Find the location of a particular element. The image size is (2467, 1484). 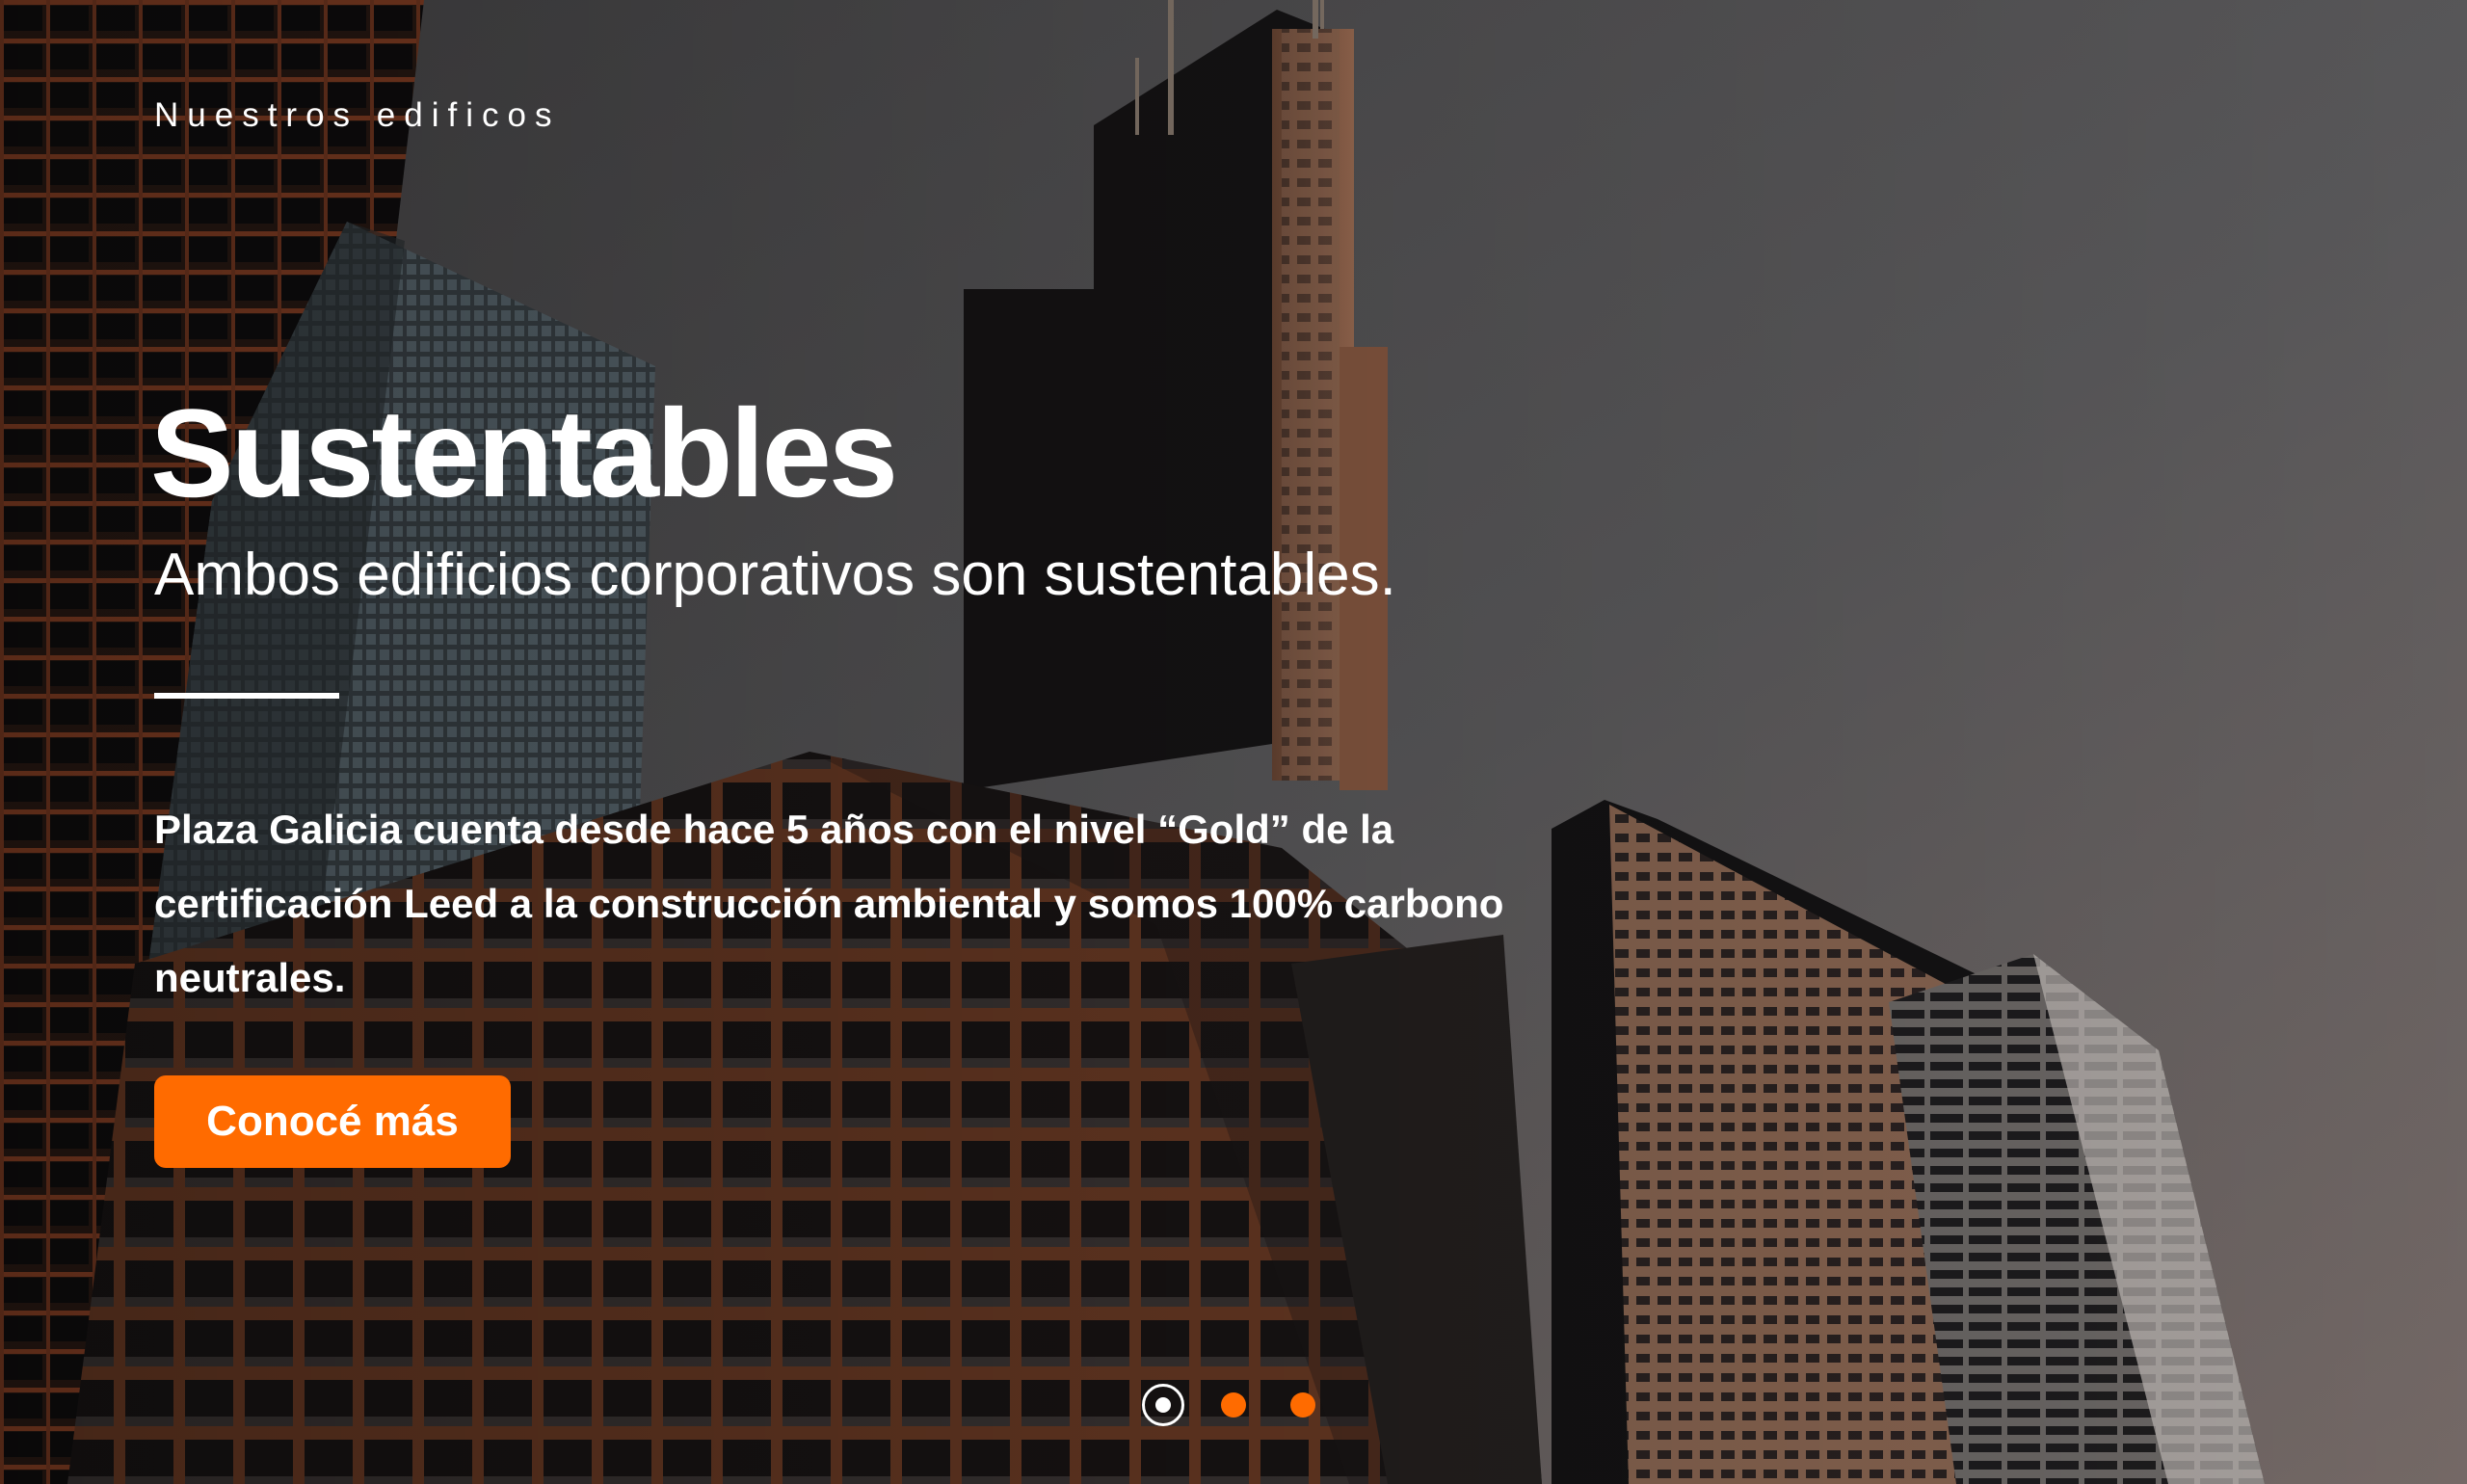

eyebrow-label: Nuestros edificos is located at coordinates (357, 115).